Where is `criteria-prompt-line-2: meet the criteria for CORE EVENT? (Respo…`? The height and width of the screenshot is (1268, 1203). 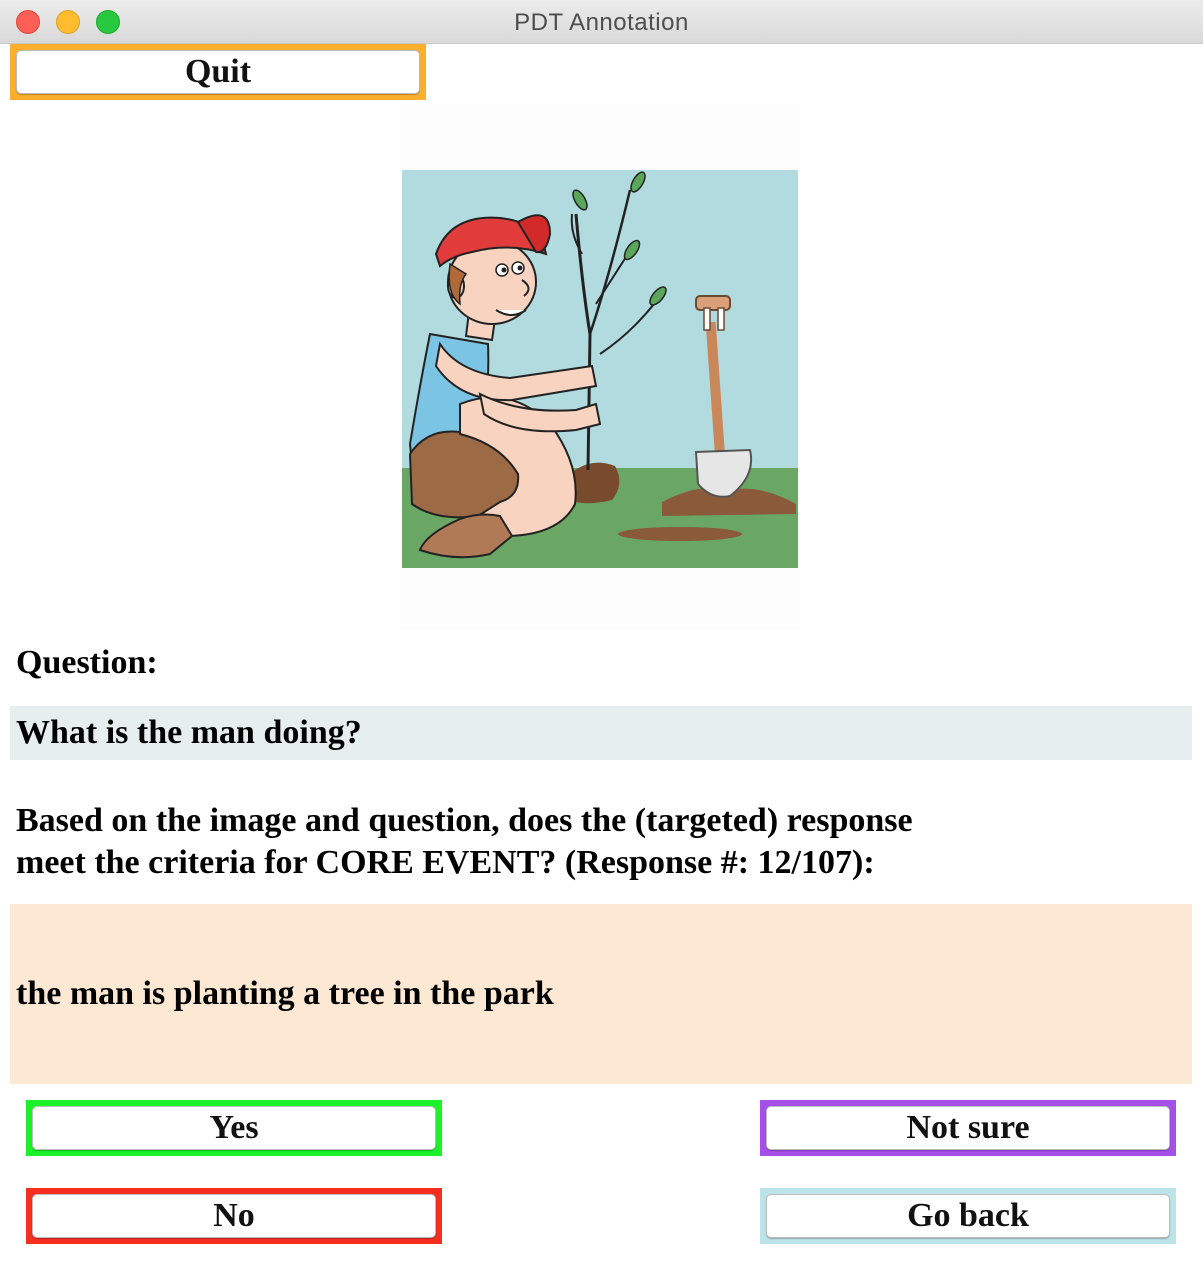
criteria-prompt-line-2: meet the criteria for CORE EVENT? (Respo… is located at coordinates (445, 862).